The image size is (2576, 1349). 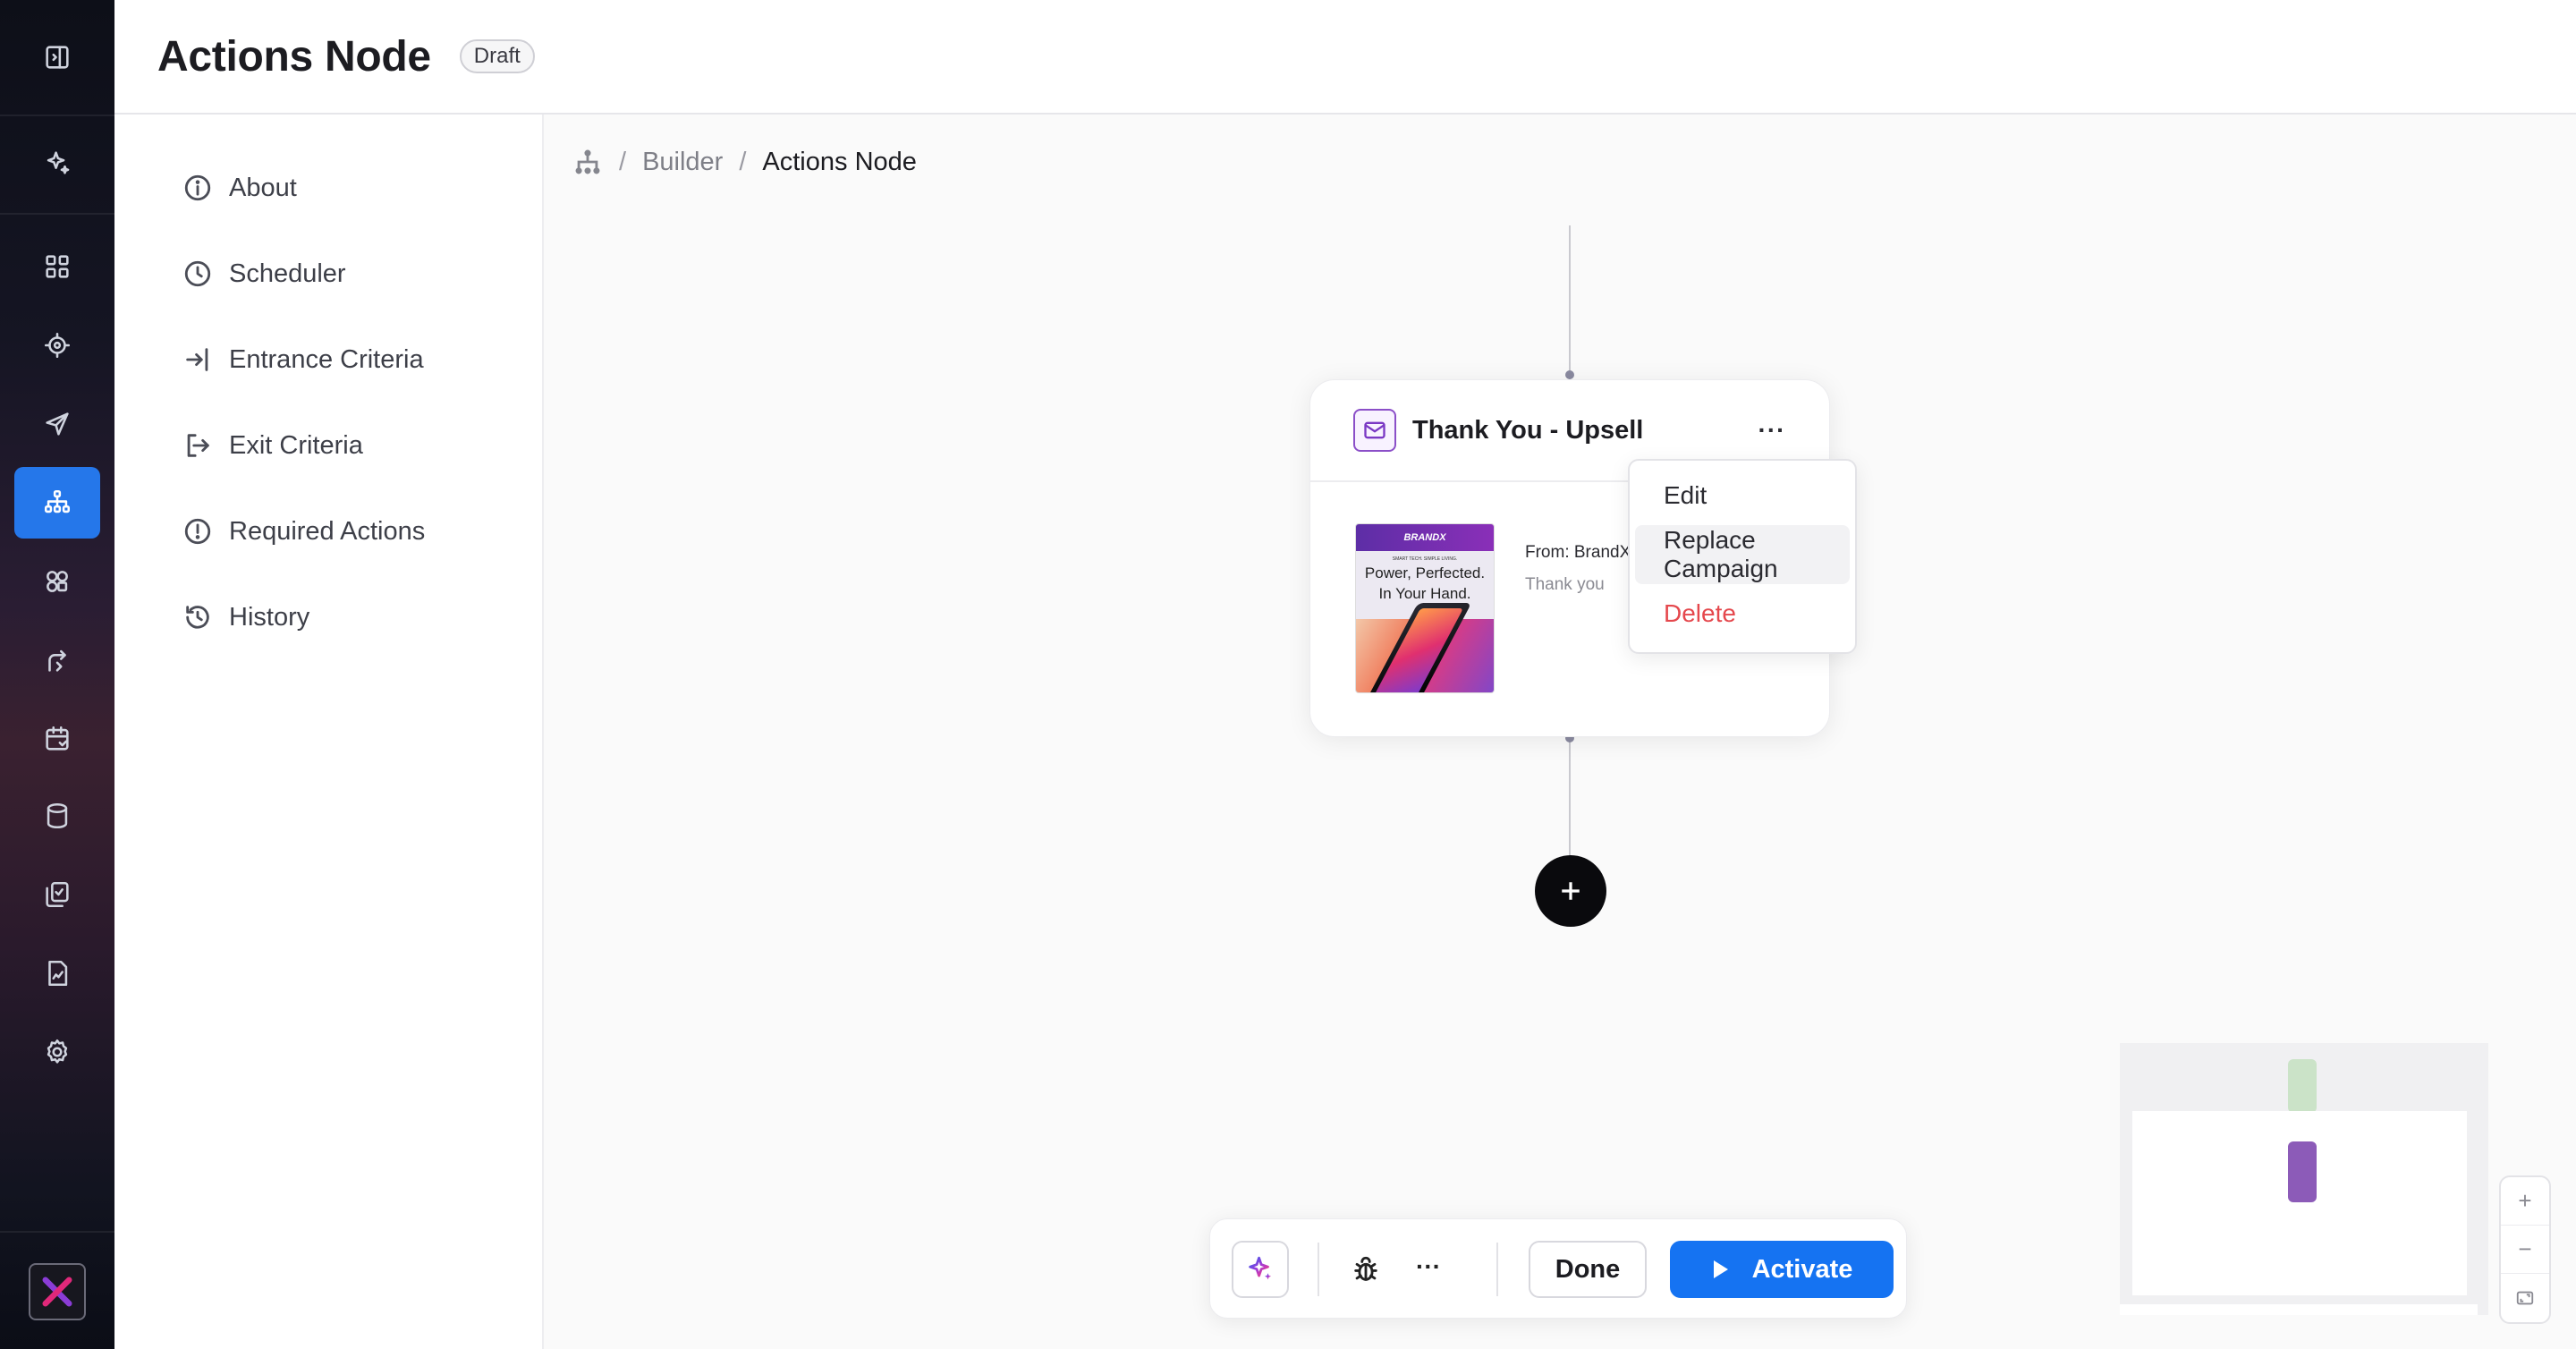 What do you see at coordinates (57, 739) in the screenshot?
I see `calendar-icon` at bounding box center [57, 739].